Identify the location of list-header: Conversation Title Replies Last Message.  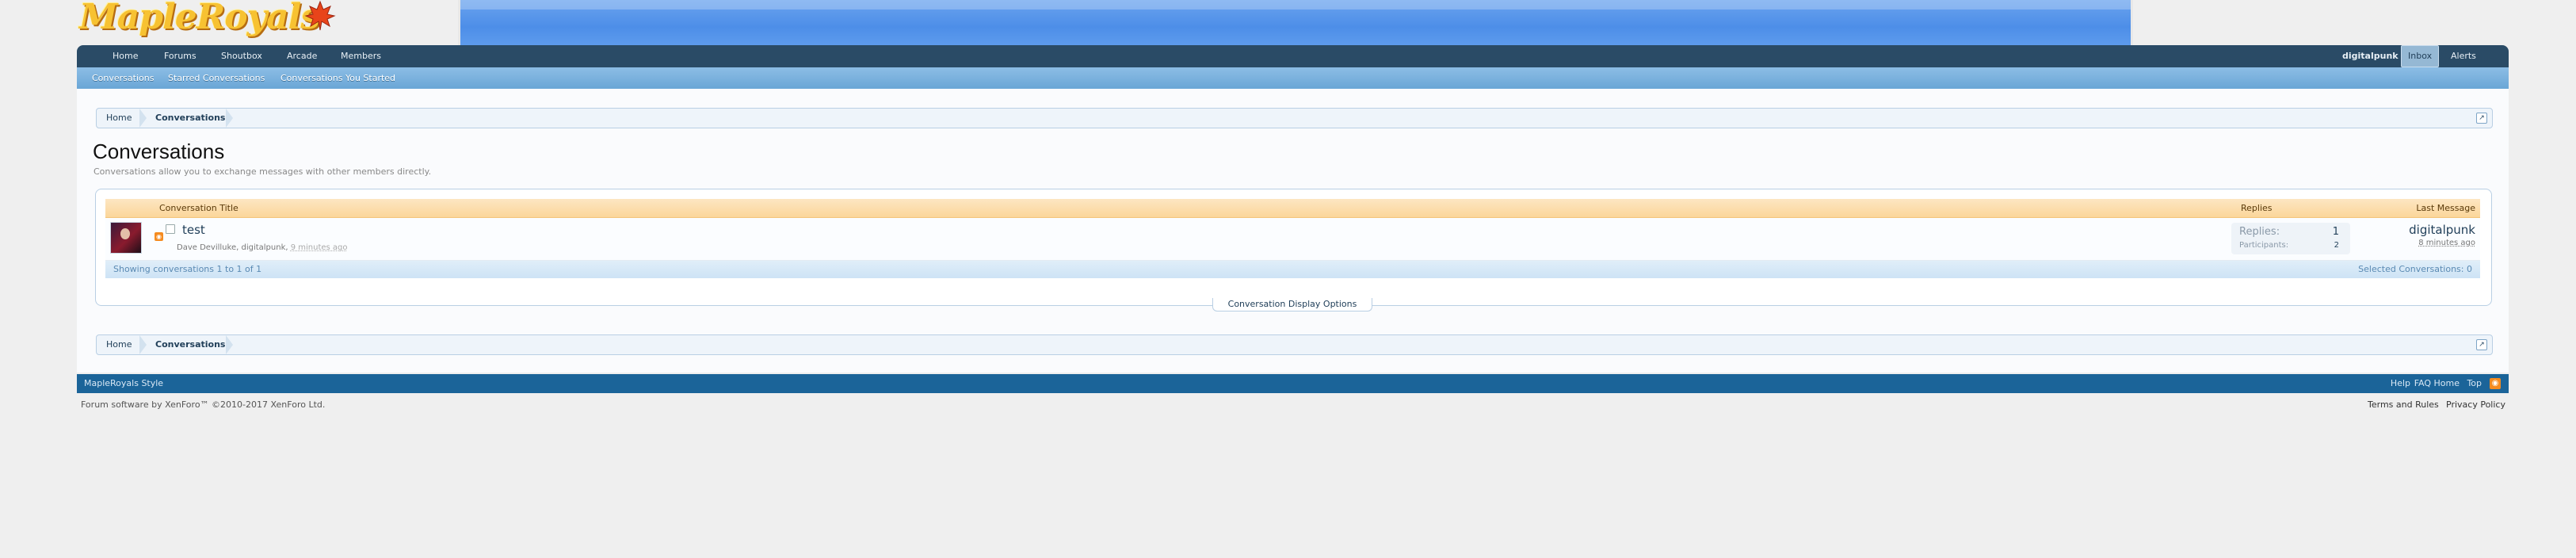
(1292, 208).